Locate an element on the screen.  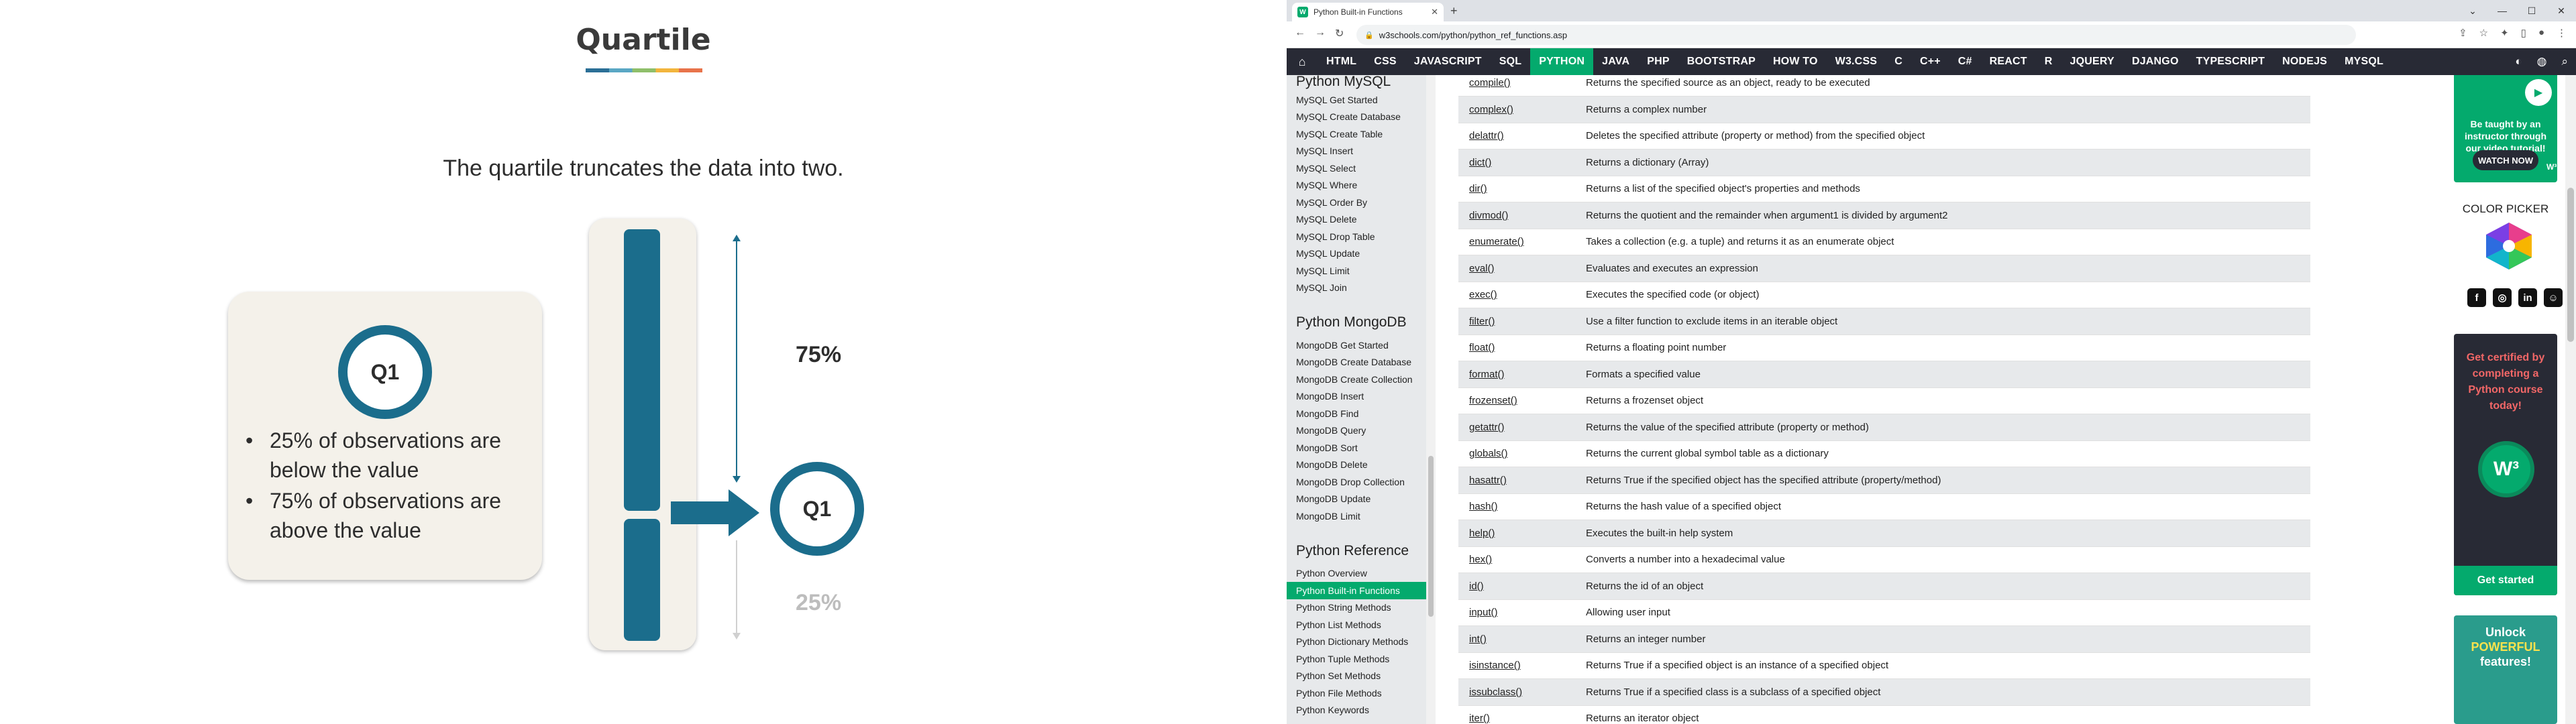
globe-icon: ◍ is located at coordinates (2542, 61).